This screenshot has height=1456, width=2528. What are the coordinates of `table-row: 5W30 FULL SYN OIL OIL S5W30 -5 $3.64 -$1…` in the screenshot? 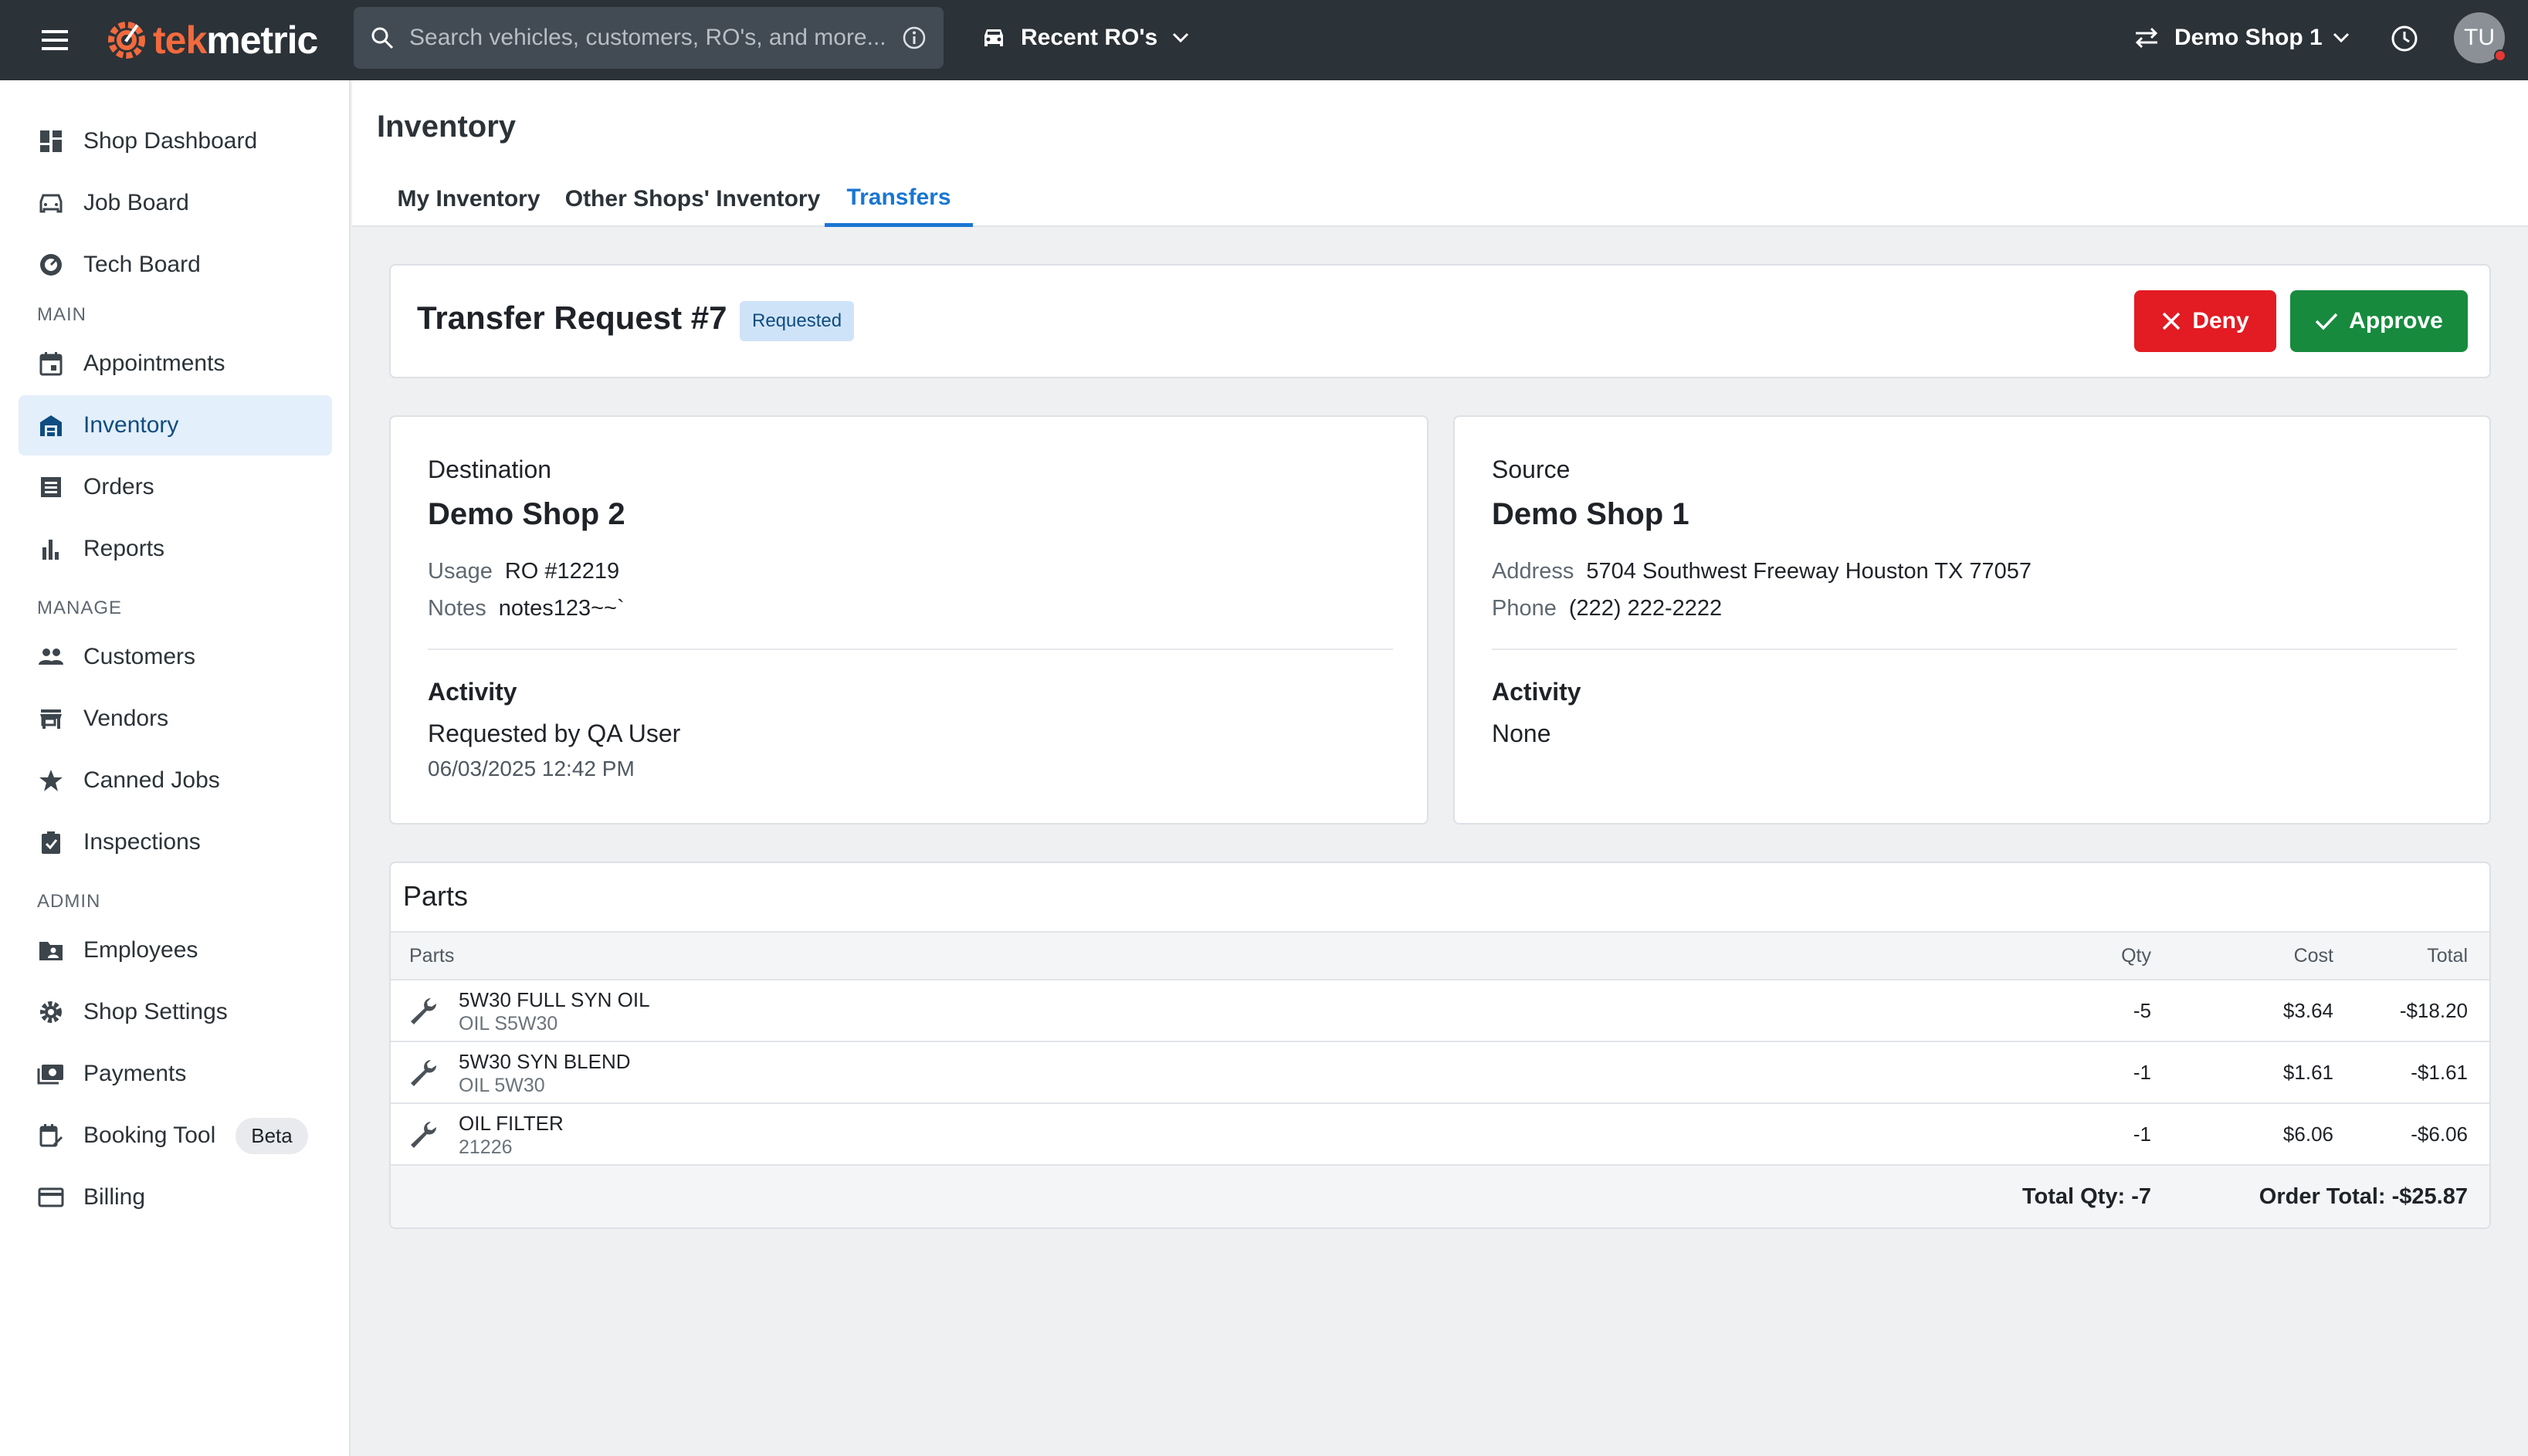 It's located at (1440, 1011).